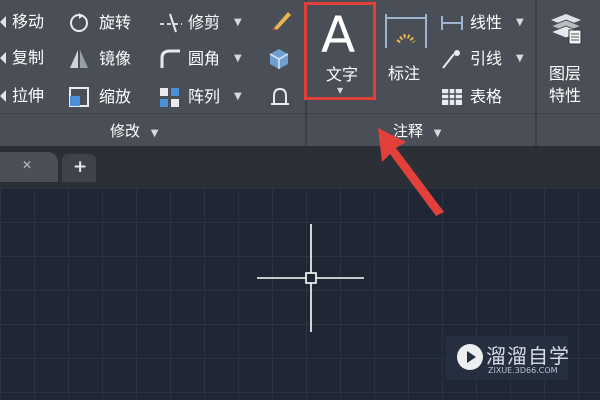  What do you see at coordinates (4, 60) in the screenshot?
I see `copy-icon` at bounding box center [4, 60].